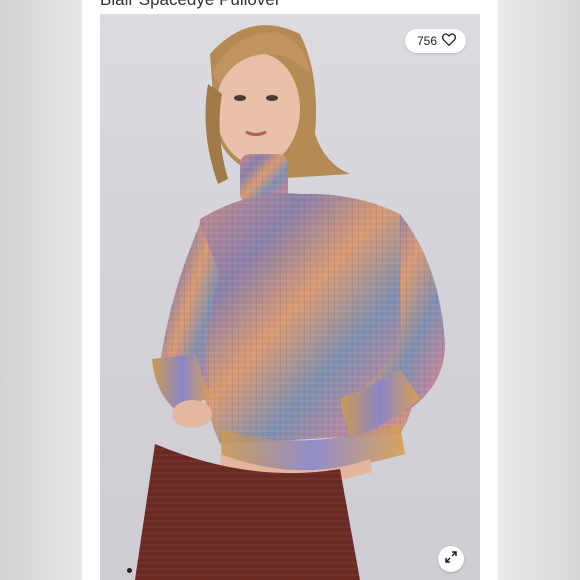 The height and width of the screenshot is (580, 580). Describe the element at coordinates (539, 290) in the screenshot. I see `blurred-background-right` at that location.